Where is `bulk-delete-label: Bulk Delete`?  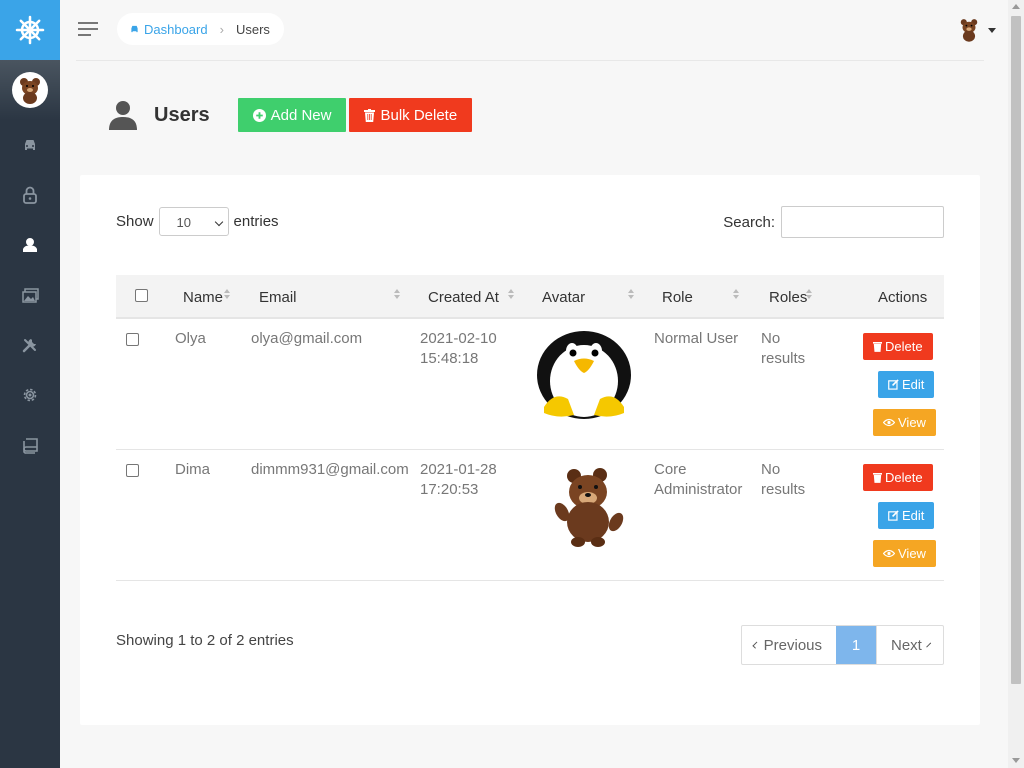
bulk-delete-label: Bulk Delete is located at coordinates (419, 115).